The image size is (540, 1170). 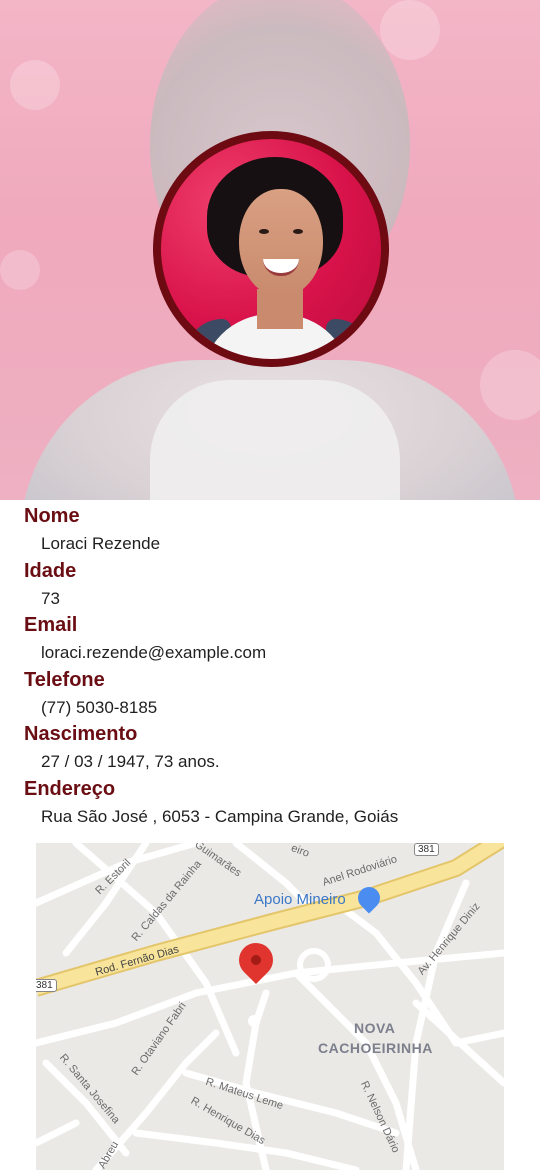 What do you see at coordinates (130, 761) in the screenshot?
I see `birth-value: 27 / 03 / 1947, 73 anos.` at bounding box center [130, 761].